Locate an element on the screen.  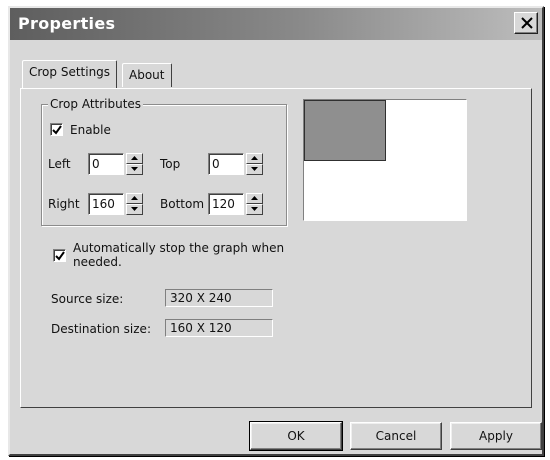
source-size-value: 320 X 240 is located at coordinates (219, 298).